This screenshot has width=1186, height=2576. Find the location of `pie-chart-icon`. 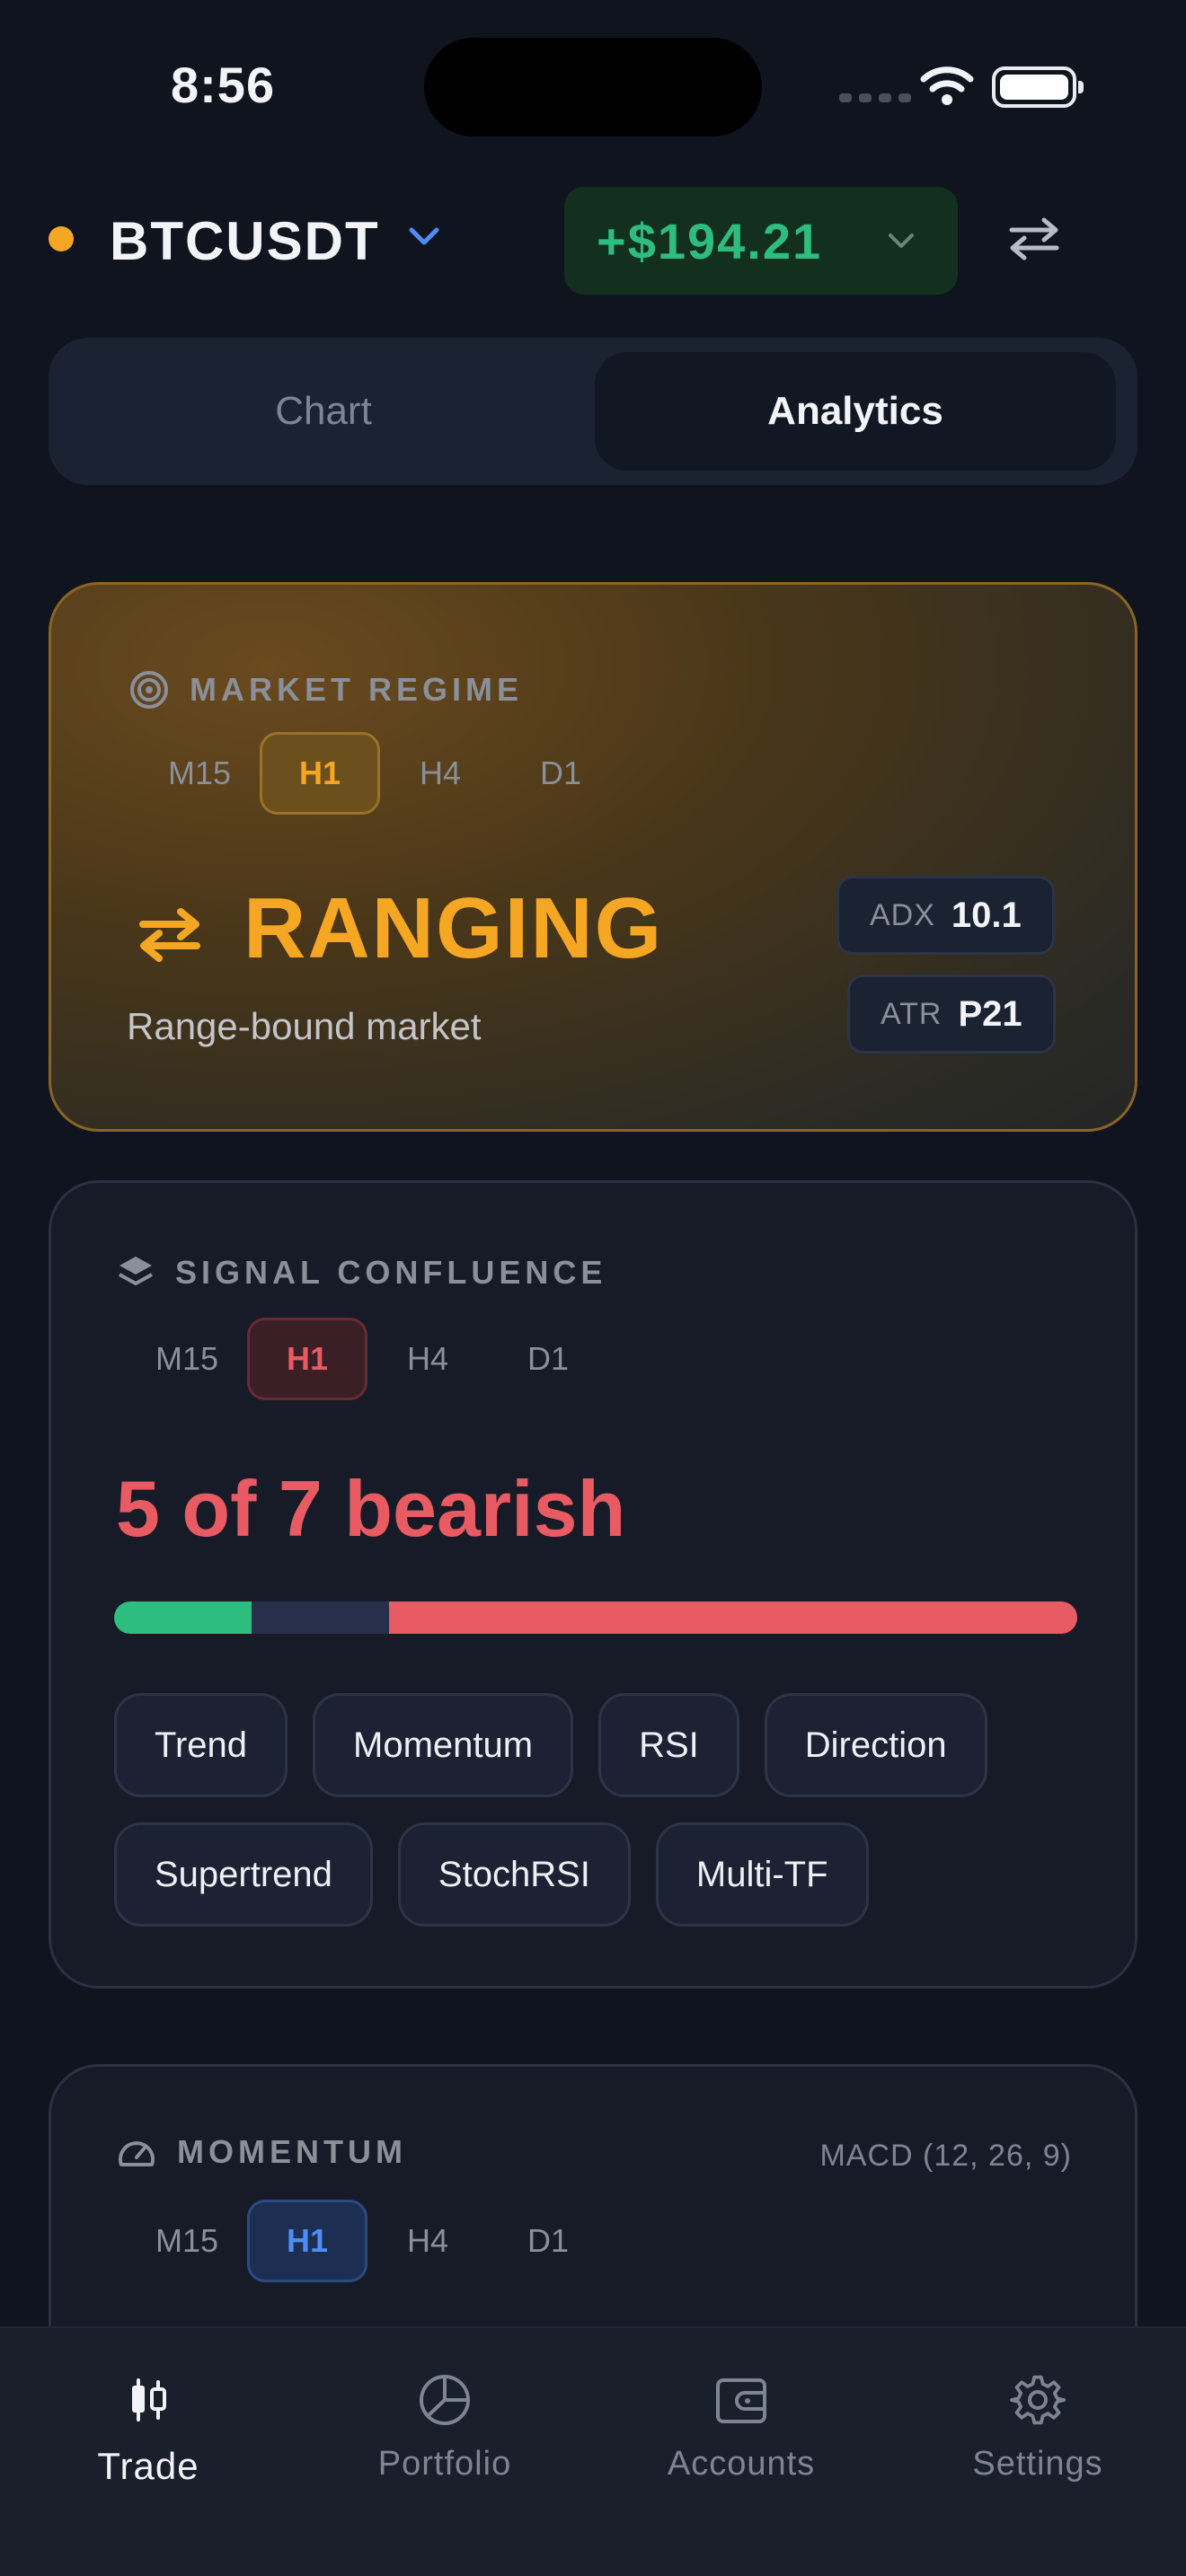

pie-chart-icon is located at coordinates (445, 2400).